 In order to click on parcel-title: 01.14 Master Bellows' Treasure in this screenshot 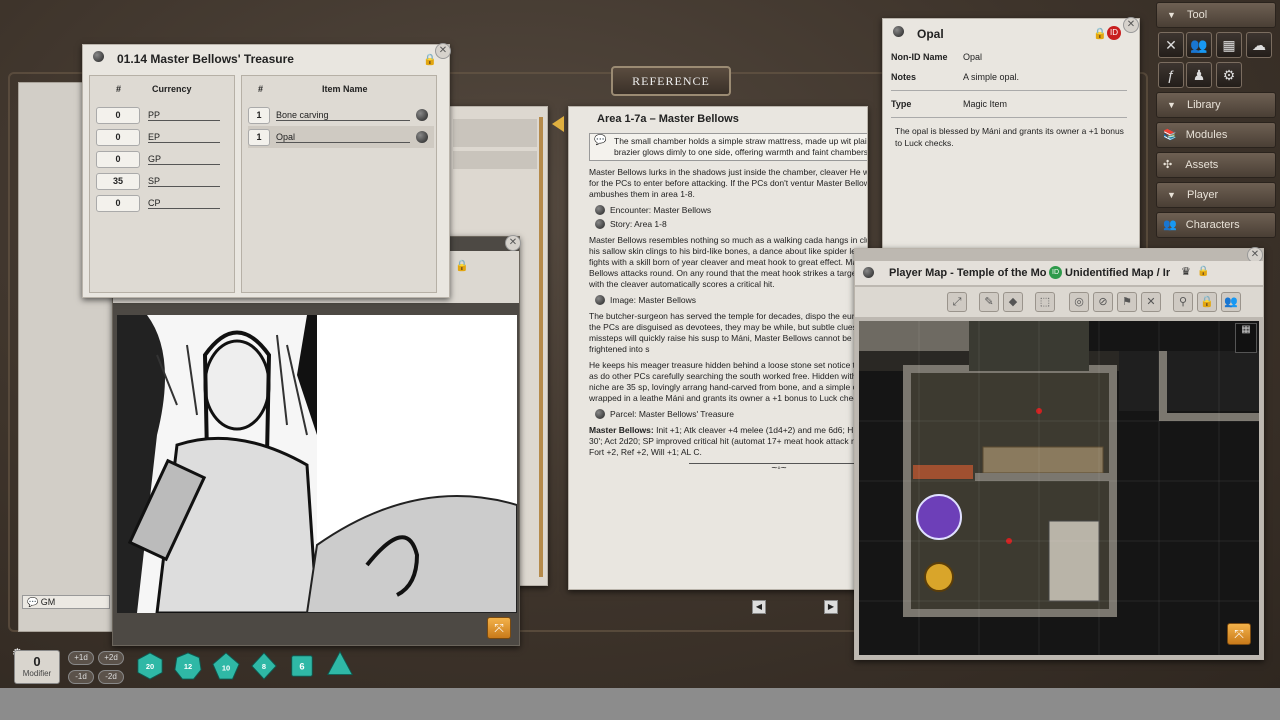, I will do `click(205, 59)`.